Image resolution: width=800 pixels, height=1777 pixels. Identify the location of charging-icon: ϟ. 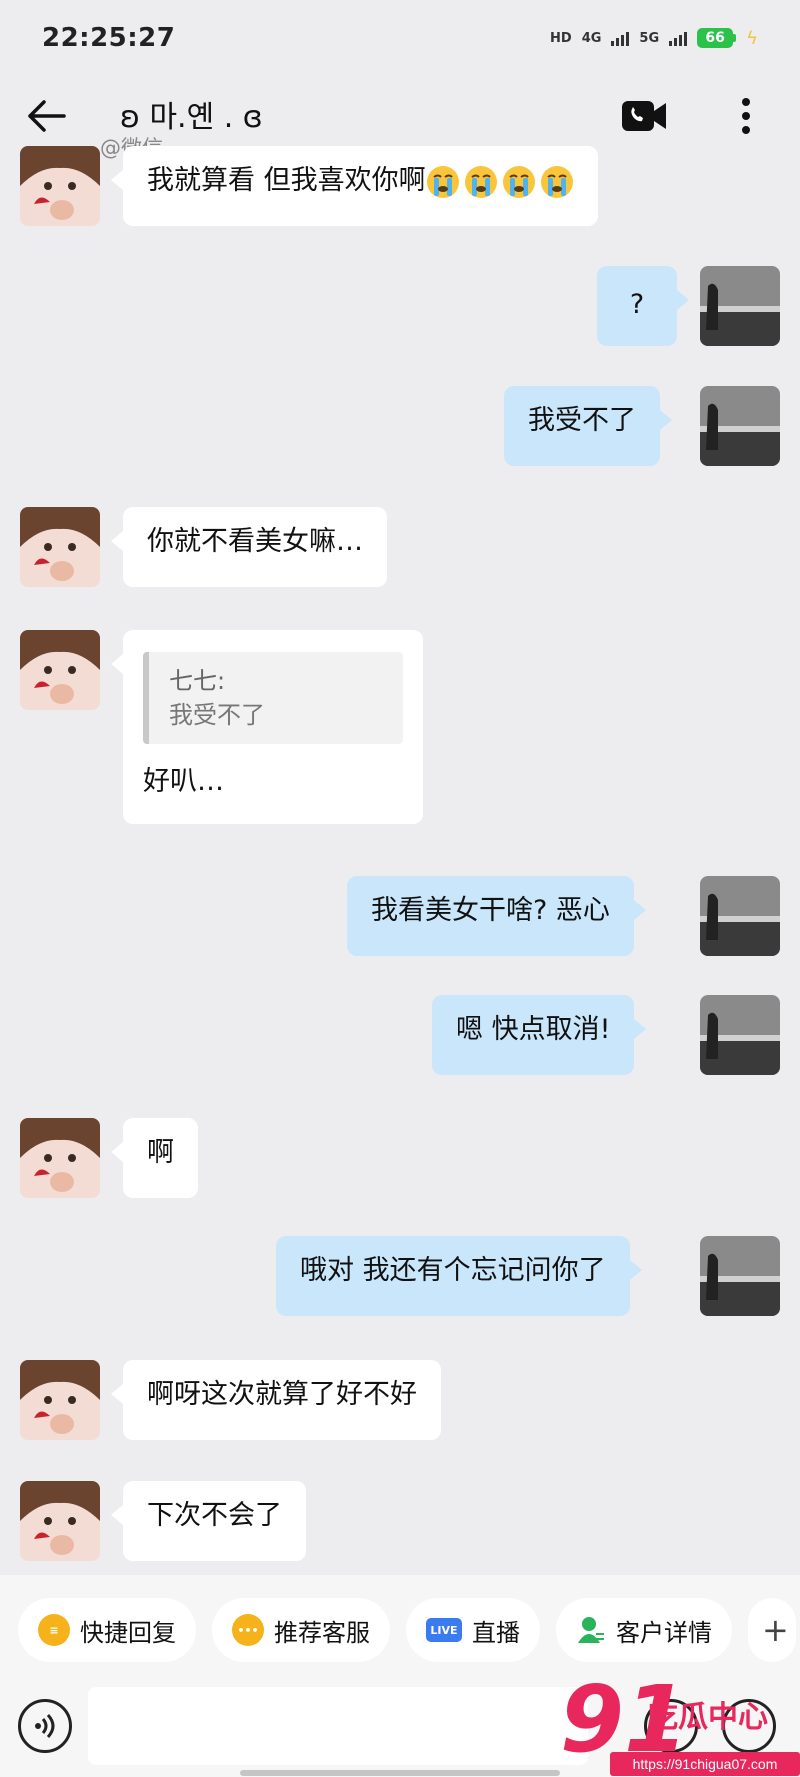
(752, 38).